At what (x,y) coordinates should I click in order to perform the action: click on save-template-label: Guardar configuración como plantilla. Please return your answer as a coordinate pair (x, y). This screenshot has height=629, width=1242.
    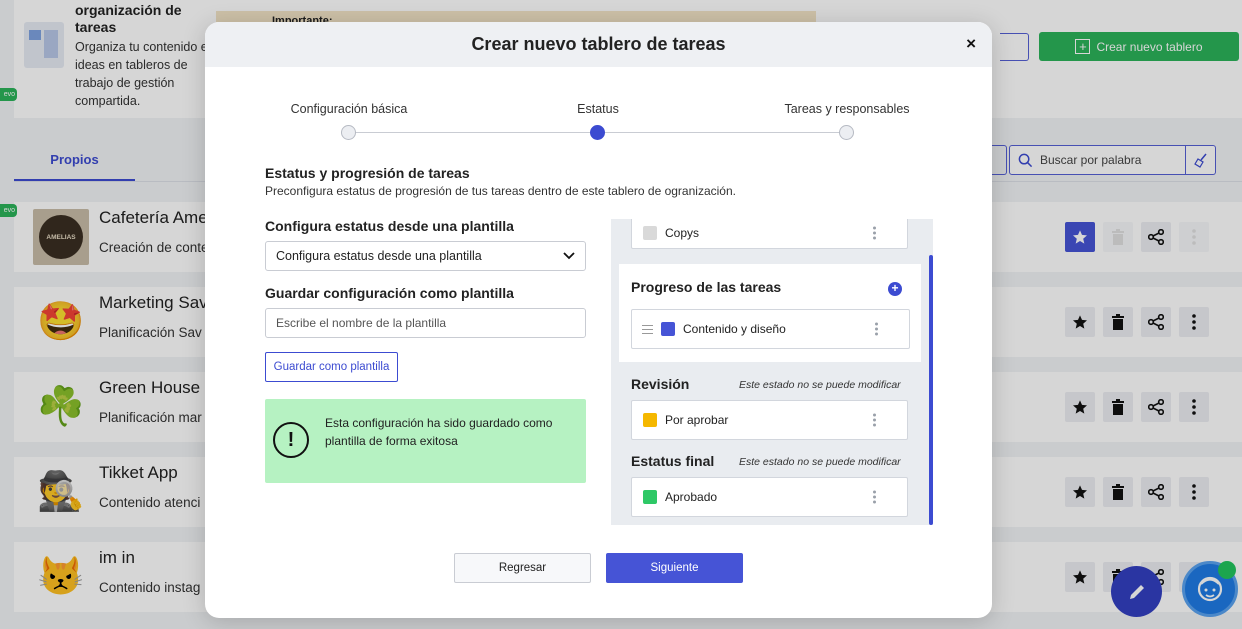
    Looking at the image, I should click on (389, 293).